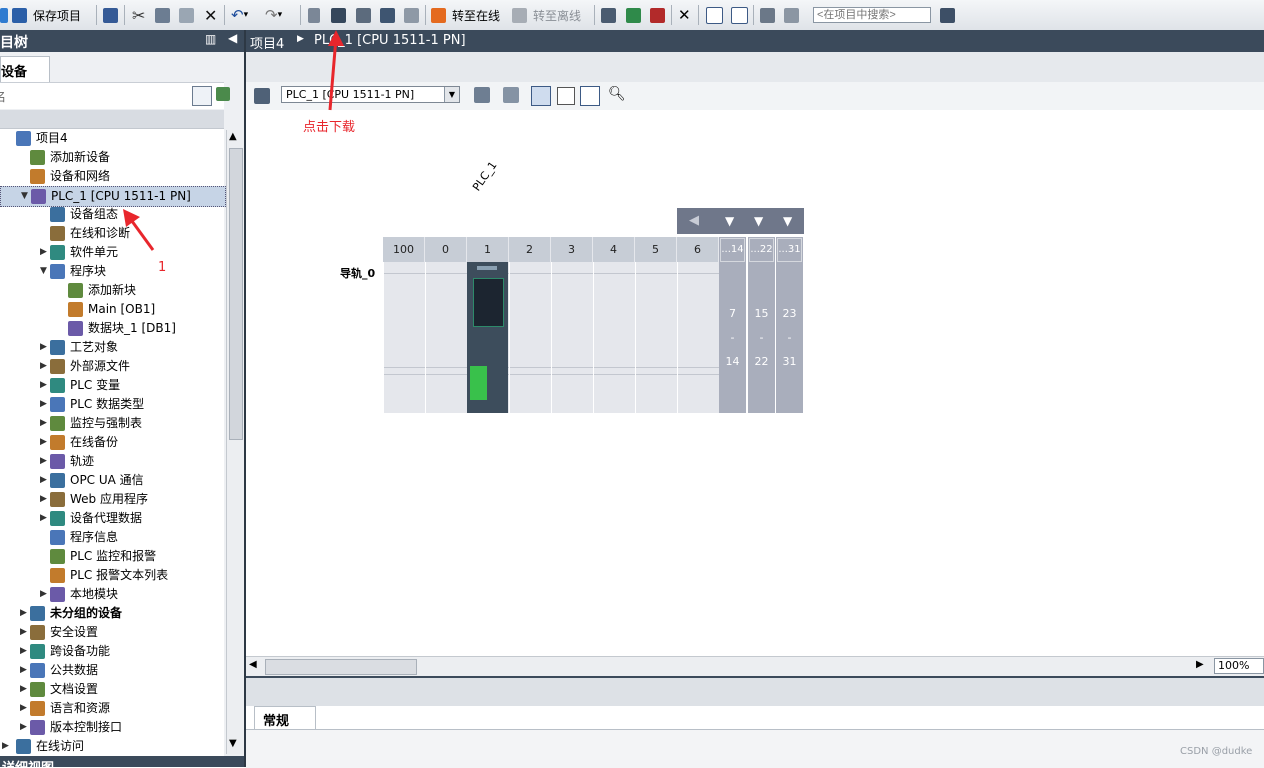 Image resolution: width=1264 pixels, height=768 pixels. I want to click on annotation-layer, so click(233, 140).